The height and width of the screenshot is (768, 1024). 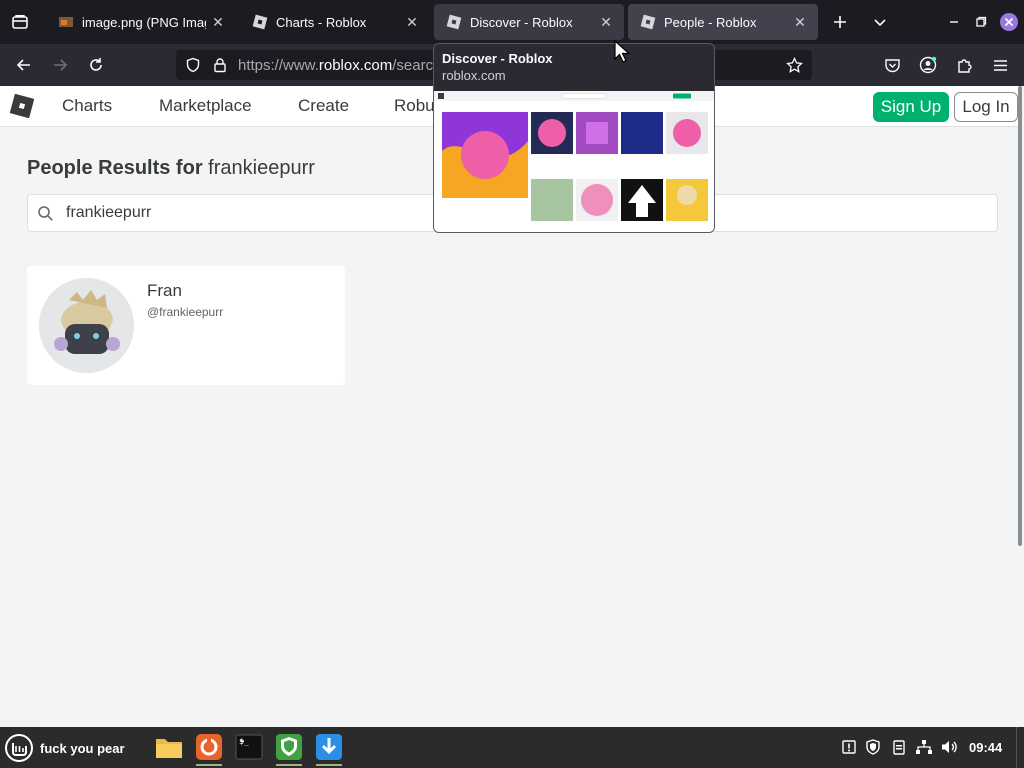 I want to click on notification-icon, so click(x=849, y=747).